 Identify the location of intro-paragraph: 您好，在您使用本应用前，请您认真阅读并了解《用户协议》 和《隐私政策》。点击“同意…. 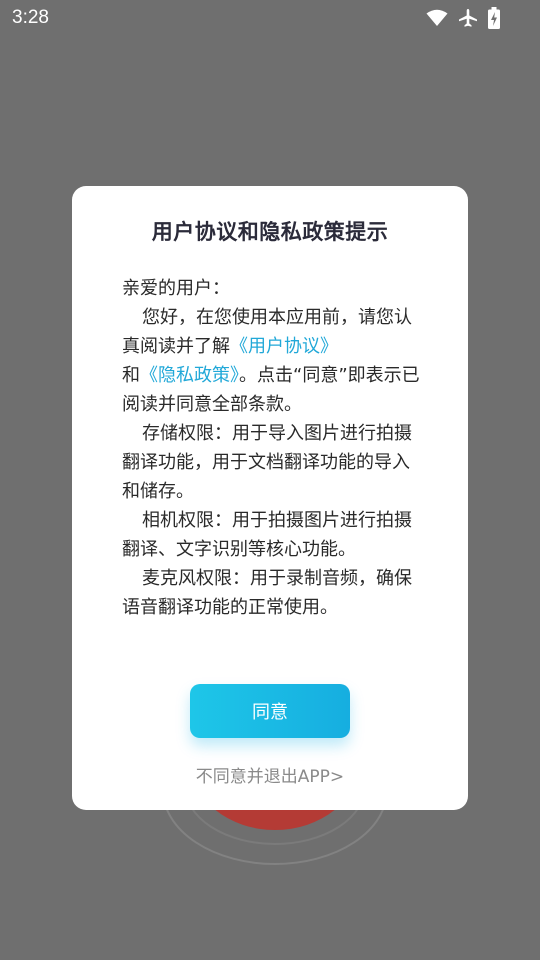
(272, 361).